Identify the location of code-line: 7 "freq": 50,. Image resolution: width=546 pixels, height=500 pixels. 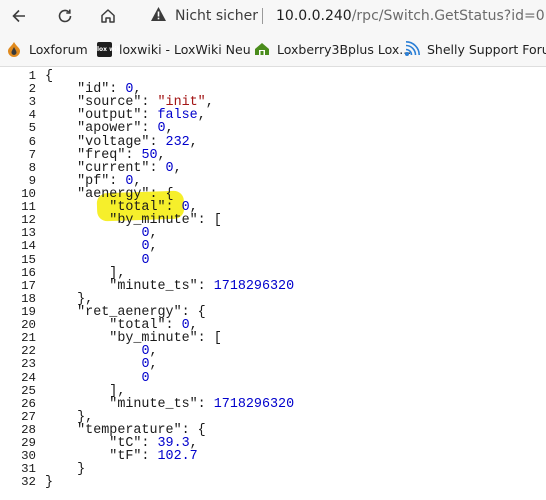
(273, 155).